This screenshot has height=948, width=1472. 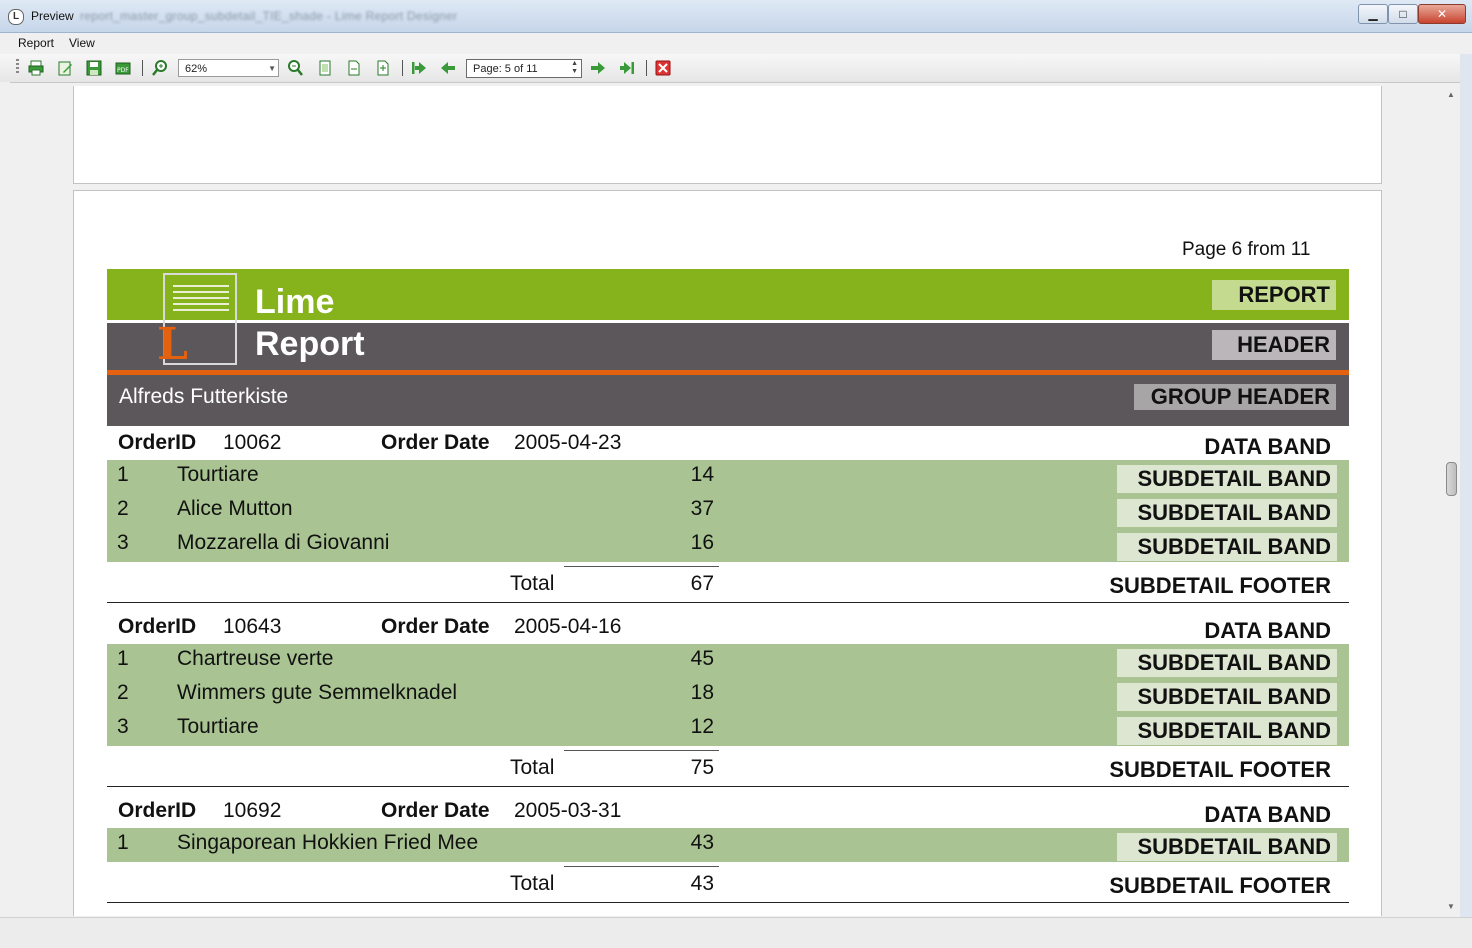 What do you see at coordinates (727, 135) in the screenshot?
I see `report-page-previous` at bounding box center [727, 135].